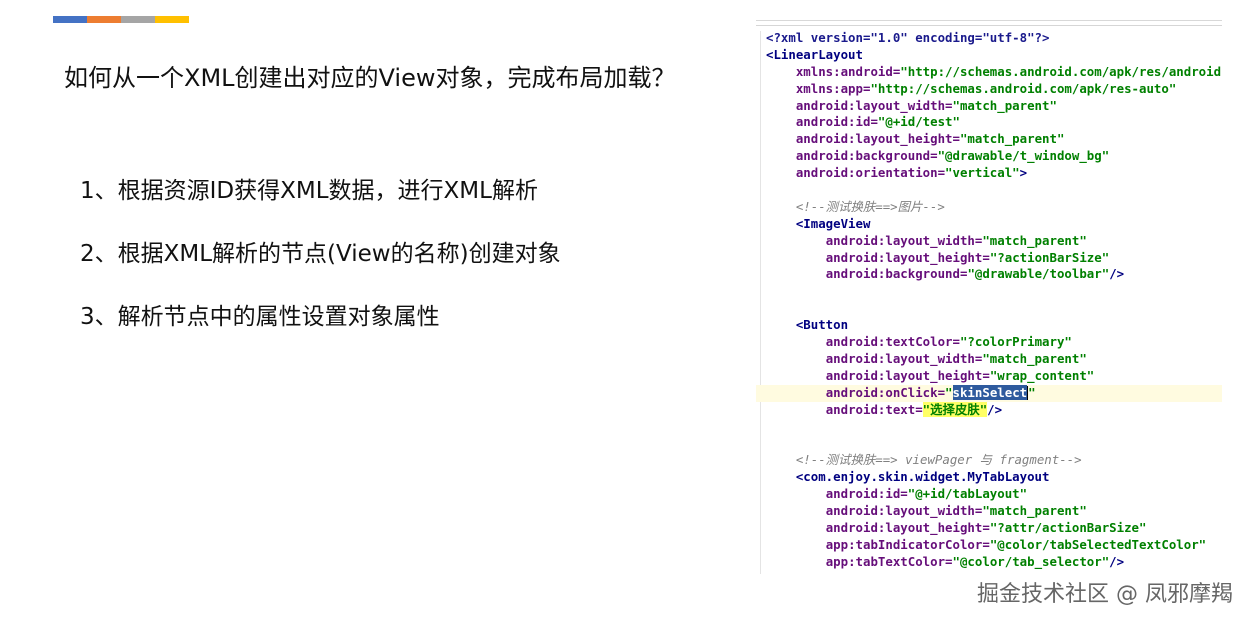 Image resolution: width=1253 pixels, height=622 pixels. What do you see at coordinates (892, 342) in the screenshot?
I see `code-token: android:textColor=` at bounding box center [892, 342].